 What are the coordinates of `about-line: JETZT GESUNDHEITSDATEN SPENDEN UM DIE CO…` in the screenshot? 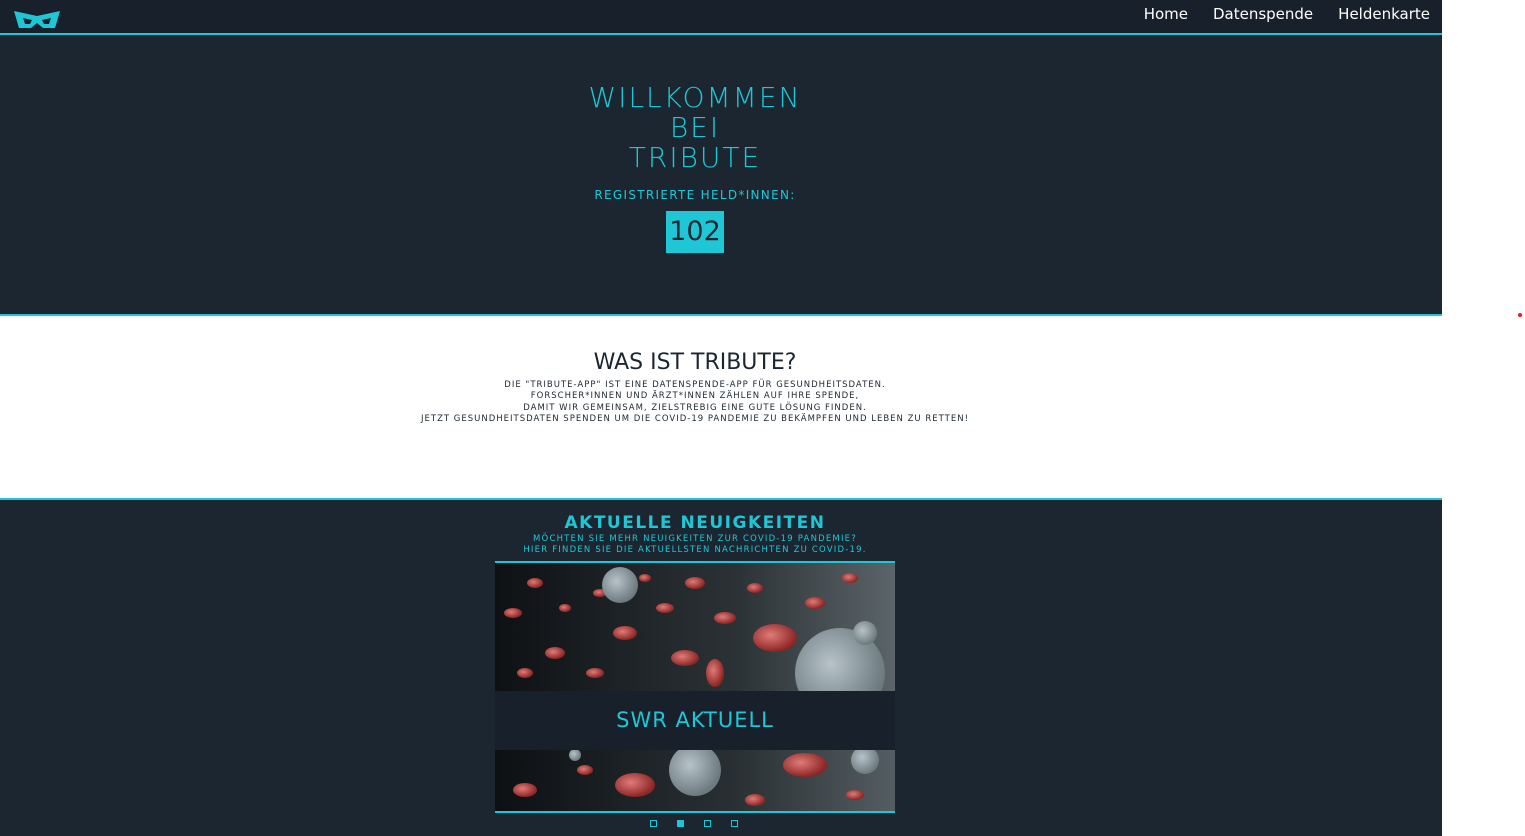 It's located at (695, 418).